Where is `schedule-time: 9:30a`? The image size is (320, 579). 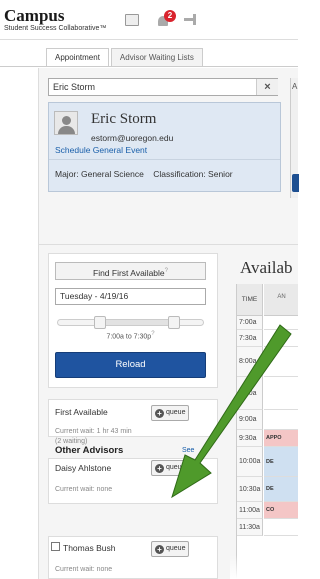 schedule-time: 9:30a is located at coordinates (250, 438).